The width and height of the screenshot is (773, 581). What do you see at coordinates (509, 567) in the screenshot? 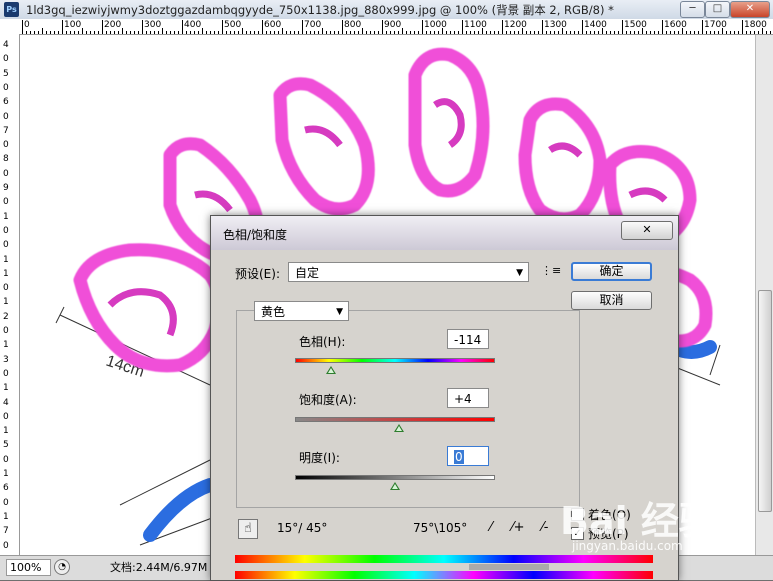
I see `range-slider-selection` at bounding box center [509, 567].